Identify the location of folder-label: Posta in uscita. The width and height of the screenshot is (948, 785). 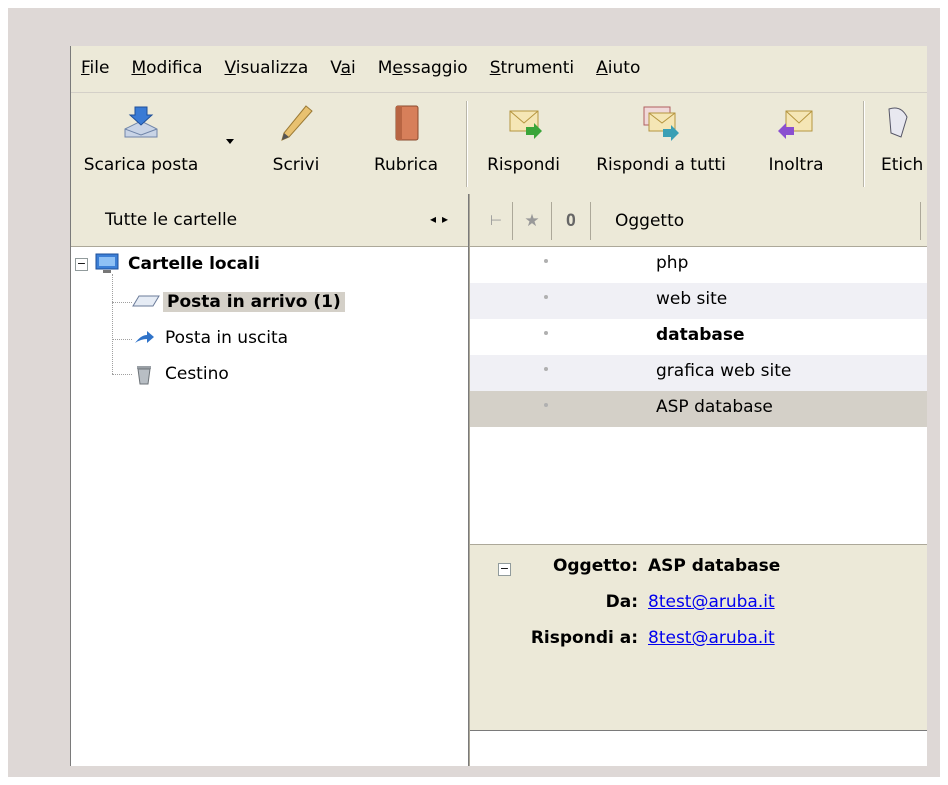
(227, 338).